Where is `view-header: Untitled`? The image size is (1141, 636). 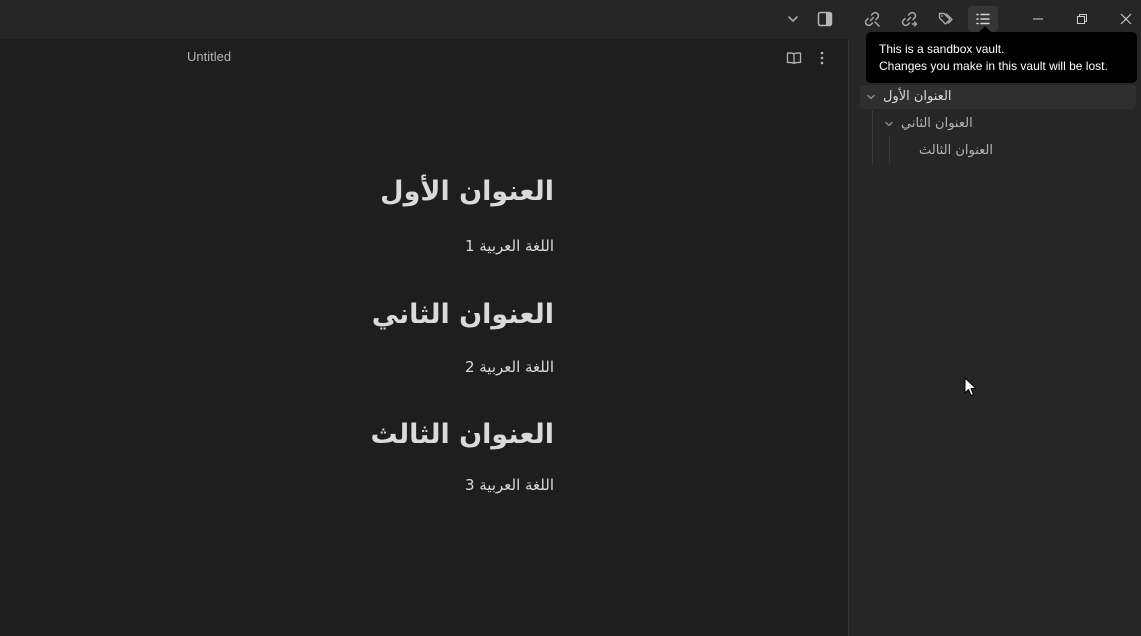 view-header: Untitled is located at coordinates (424, 58).